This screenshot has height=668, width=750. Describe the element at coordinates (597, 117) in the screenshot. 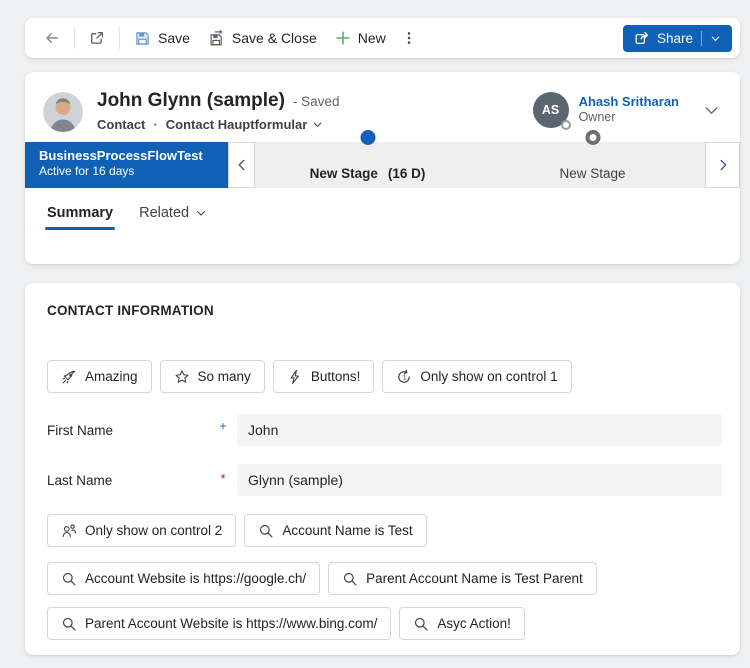

I see `owner-role-label: Owner` at that location.